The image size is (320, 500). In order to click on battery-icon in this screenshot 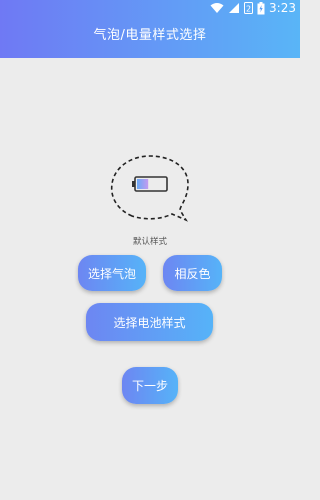, I will do `click(150, 184)`.